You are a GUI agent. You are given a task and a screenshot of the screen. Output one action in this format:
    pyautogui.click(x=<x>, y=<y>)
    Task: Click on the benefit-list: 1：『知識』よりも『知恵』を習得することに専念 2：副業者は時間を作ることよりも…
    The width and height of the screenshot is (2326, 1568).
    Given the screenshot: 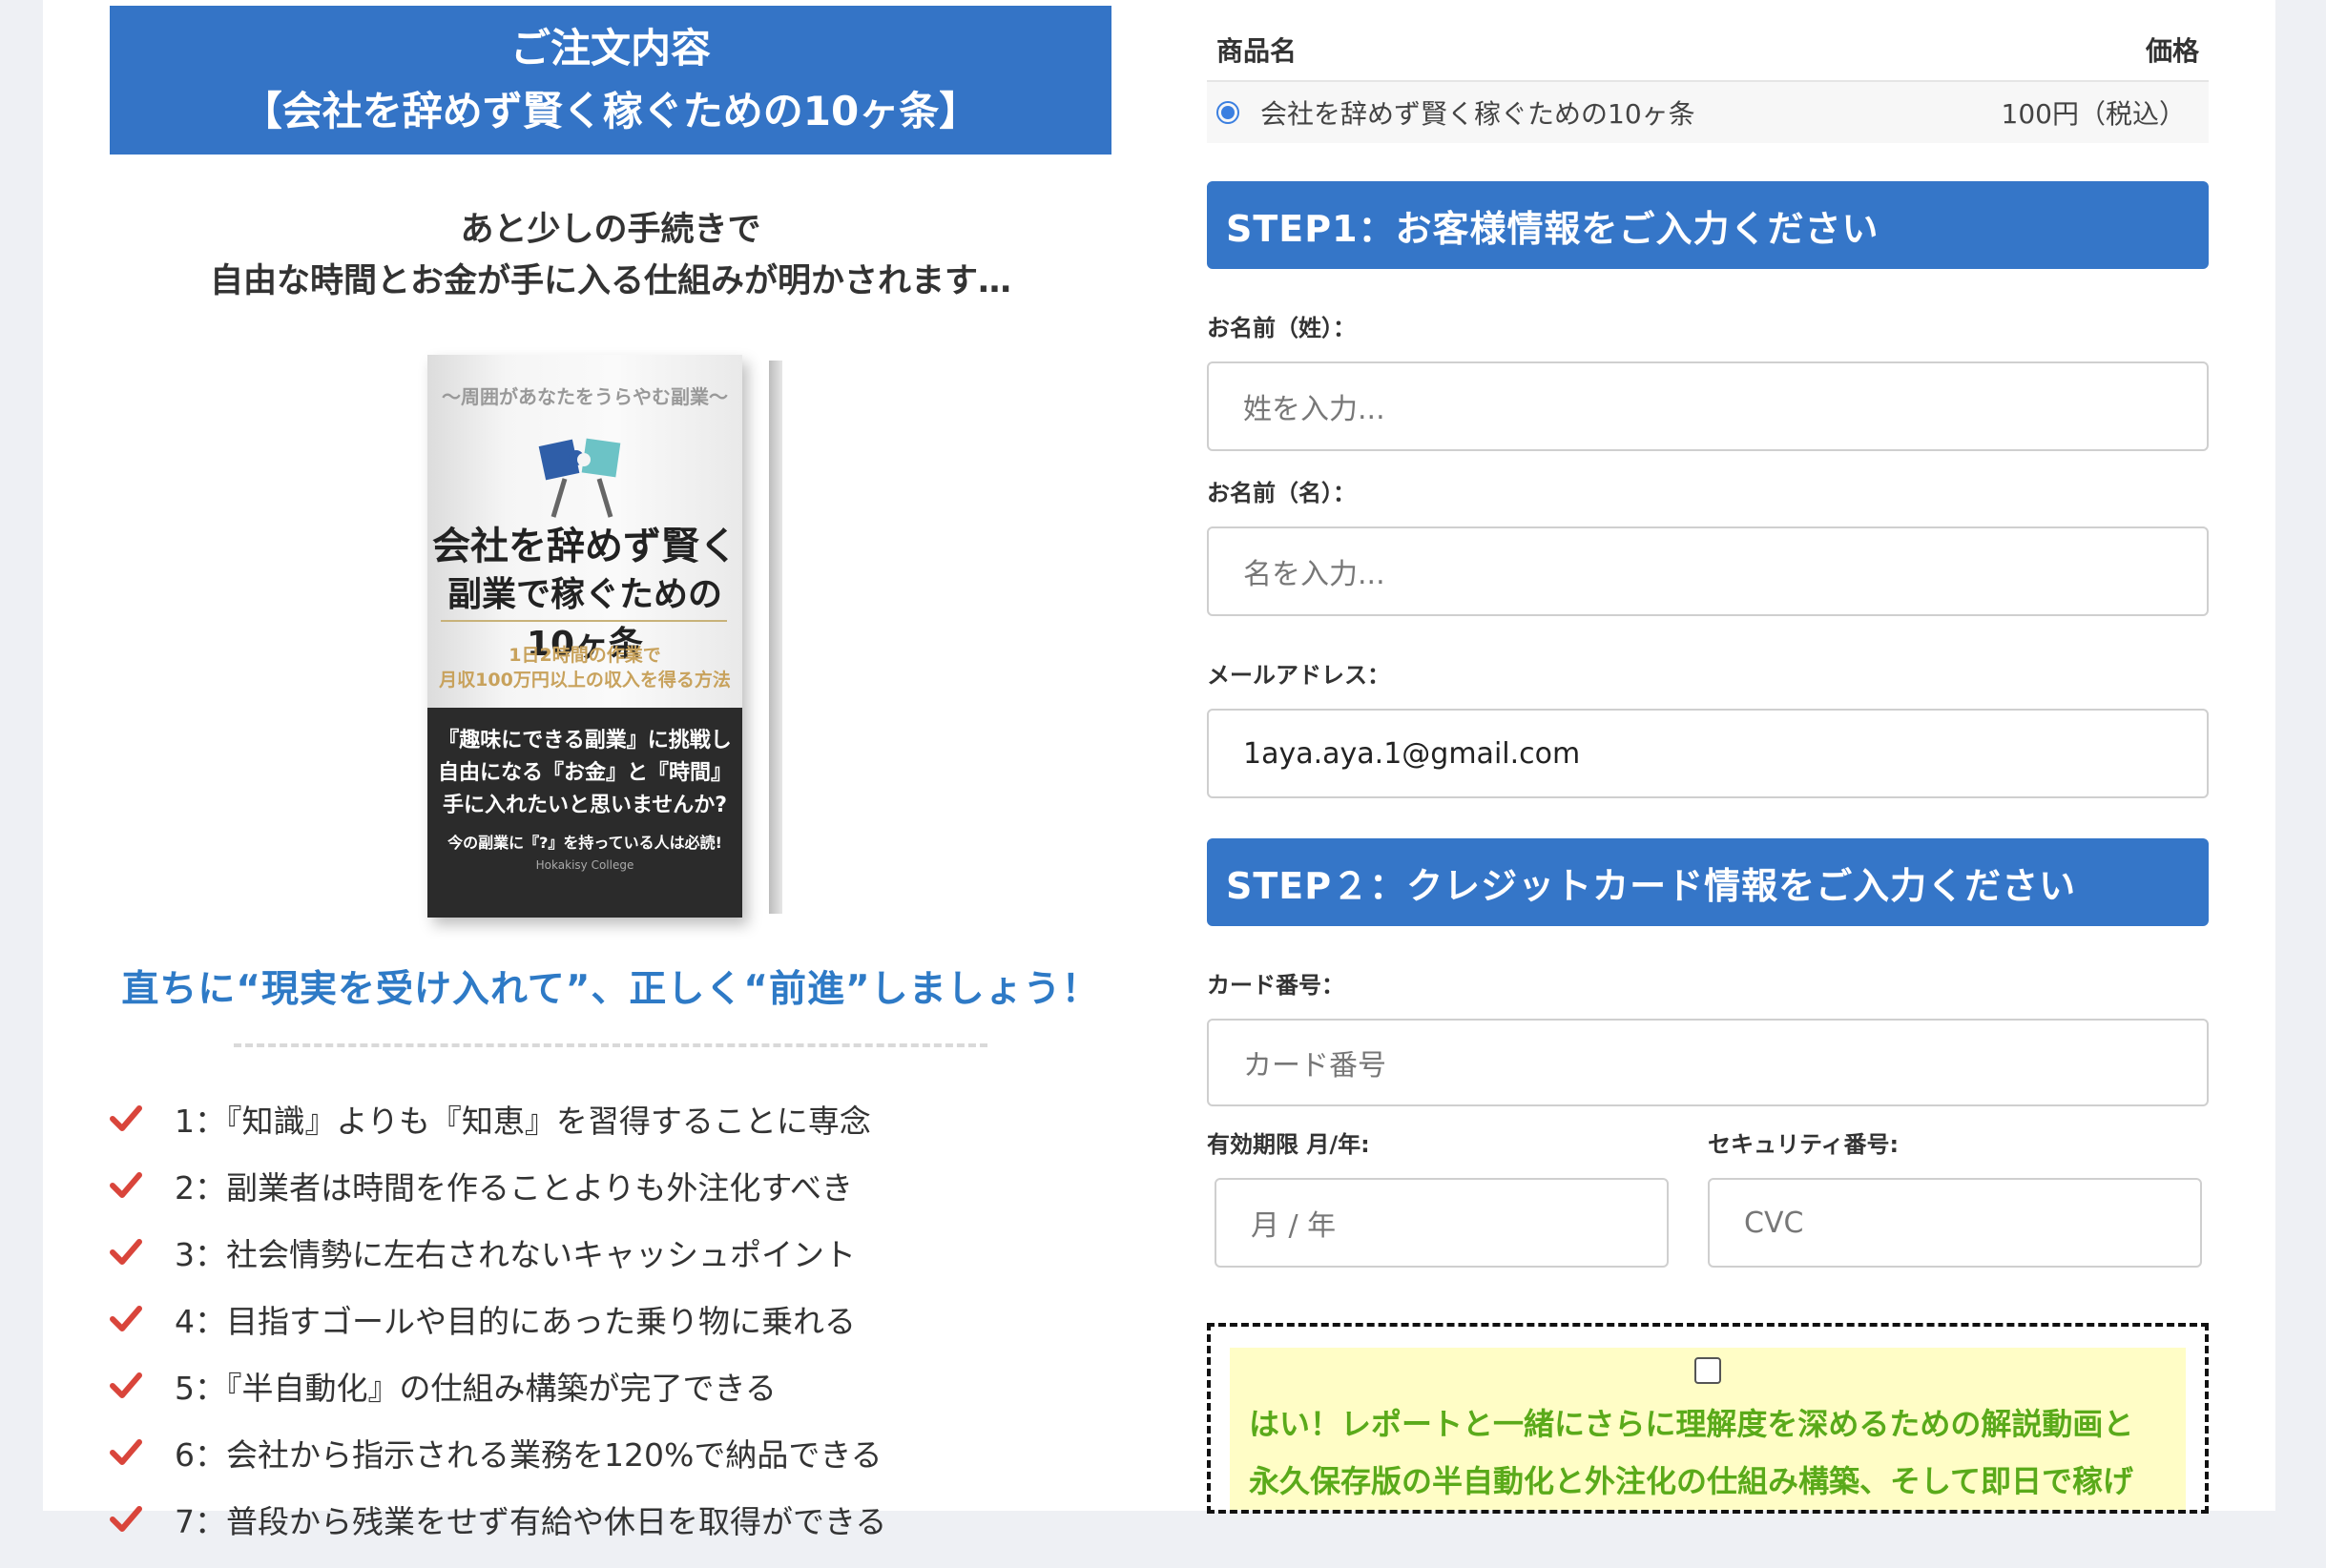 What is the action you would take?
    pyautogui.click(x=610, y=1319)
    